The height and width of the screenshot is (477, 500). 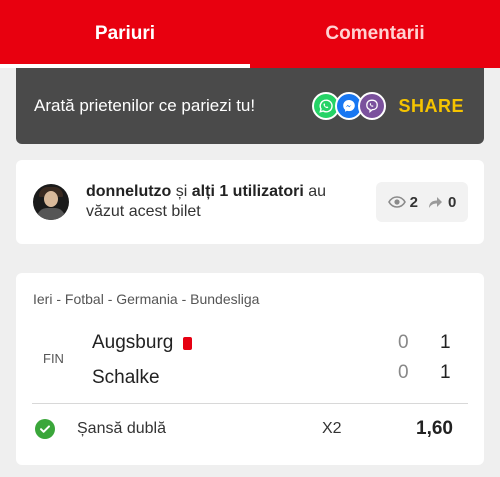 What do you see at coordinates (372, 106) in the screenshot?
I see `viber-icon` at bounding box center [372, 106].